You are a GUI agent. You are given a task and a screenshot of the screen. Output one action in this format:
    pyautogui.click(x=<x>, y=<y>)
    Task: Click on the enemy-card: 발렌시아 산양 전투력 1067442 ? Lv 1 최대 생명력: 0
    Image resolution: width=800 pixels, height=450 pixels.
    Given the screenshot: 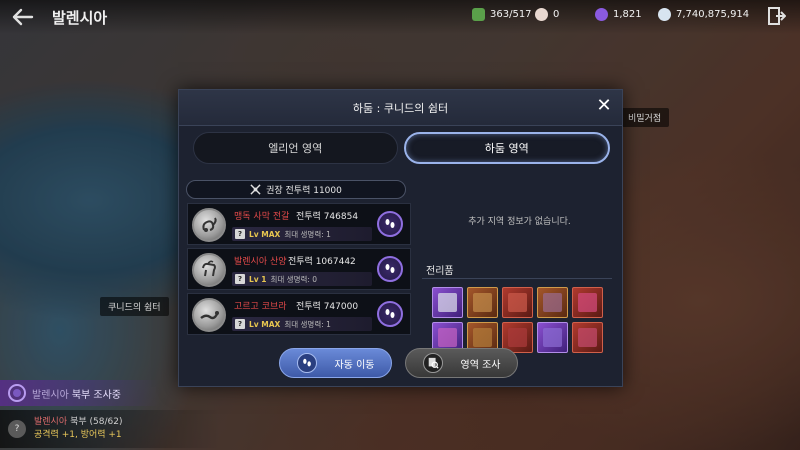 What is the action you would take?
    pyautogui.click(x=299, y=269)
    